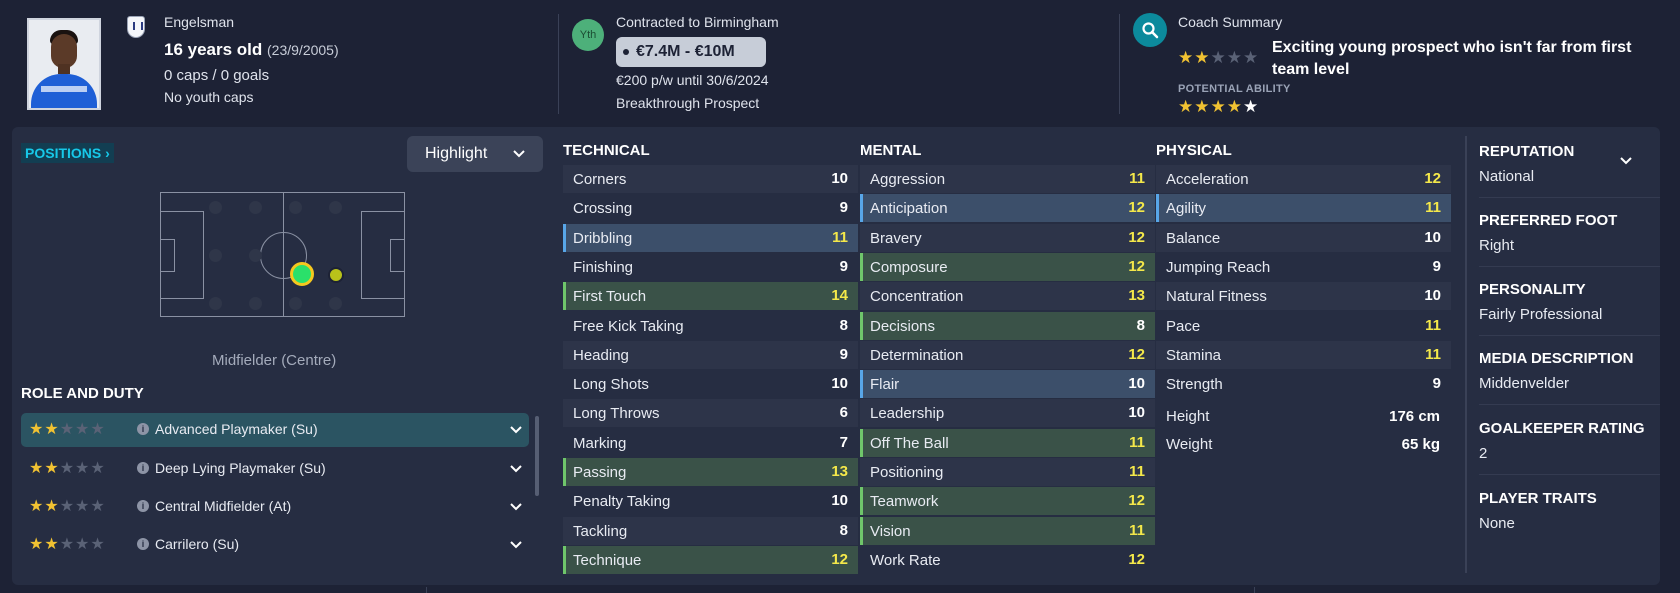  What do you see at coordinates (710, 559) in the screenshot?
I see `technical-attribute-row: Technique 12` at bounding box center [710, 559].